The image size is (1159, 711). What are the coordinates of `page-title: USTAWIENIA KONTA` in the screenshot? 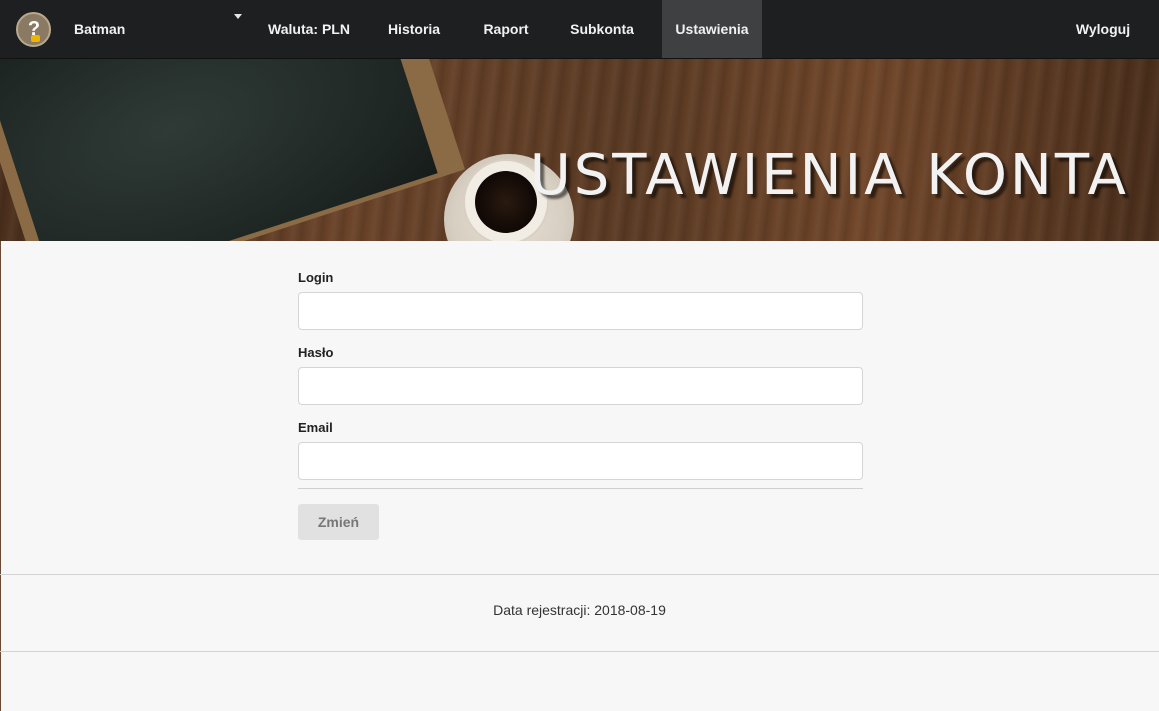 It's located at (829, 175).